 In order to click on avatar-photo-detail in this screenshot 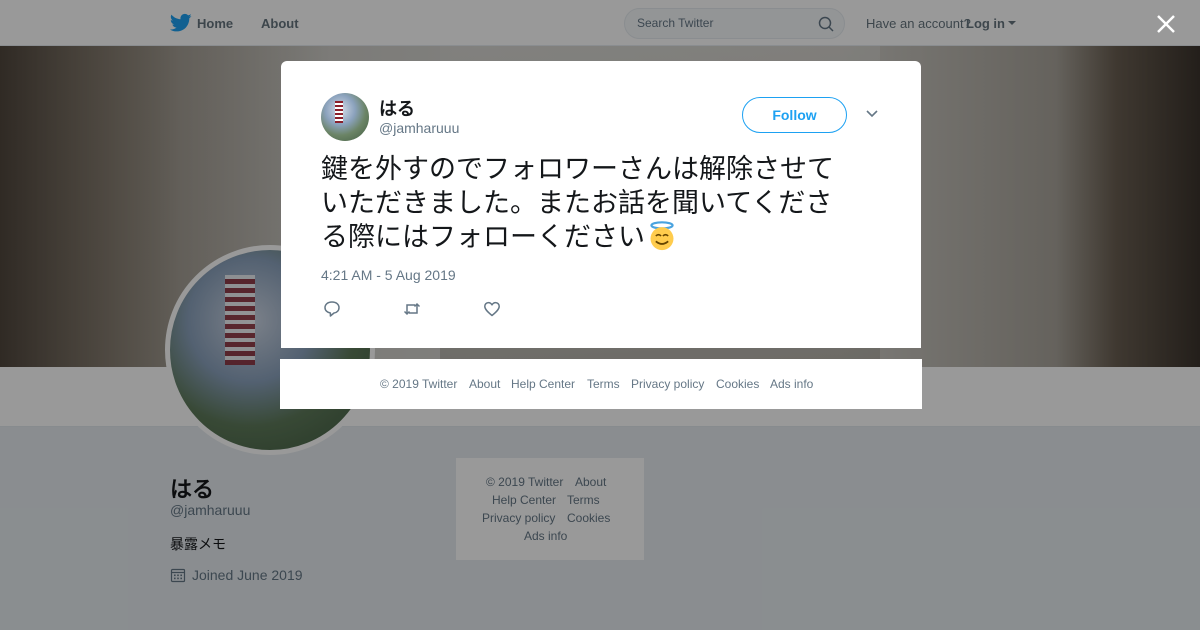, I will do `click(339, 112)`.